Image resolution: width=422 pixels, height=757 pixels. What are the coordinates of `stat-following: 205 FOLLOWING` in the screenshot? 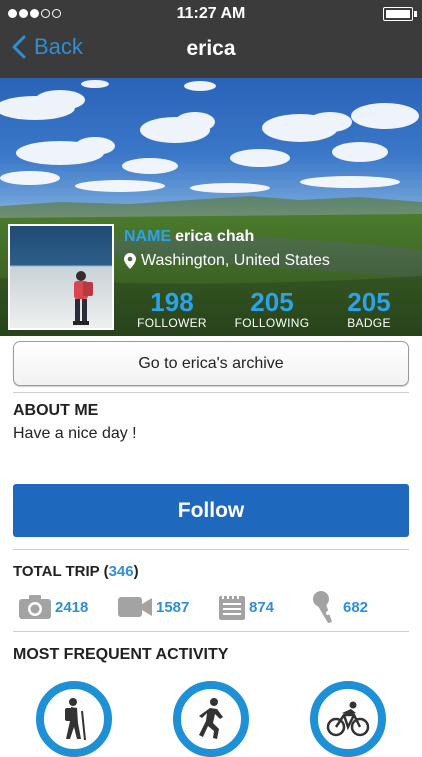 It's located at (272, 309).